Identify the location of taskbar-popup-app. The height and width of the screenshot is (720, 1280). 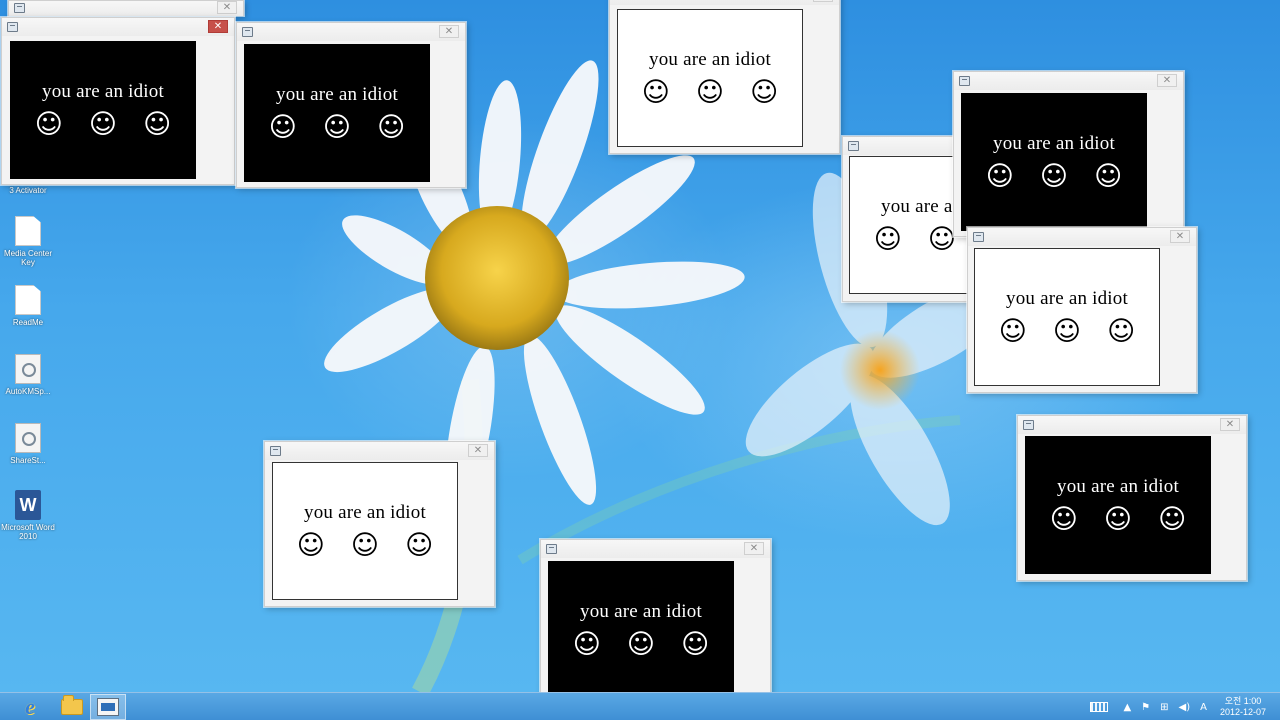
(108, 707).